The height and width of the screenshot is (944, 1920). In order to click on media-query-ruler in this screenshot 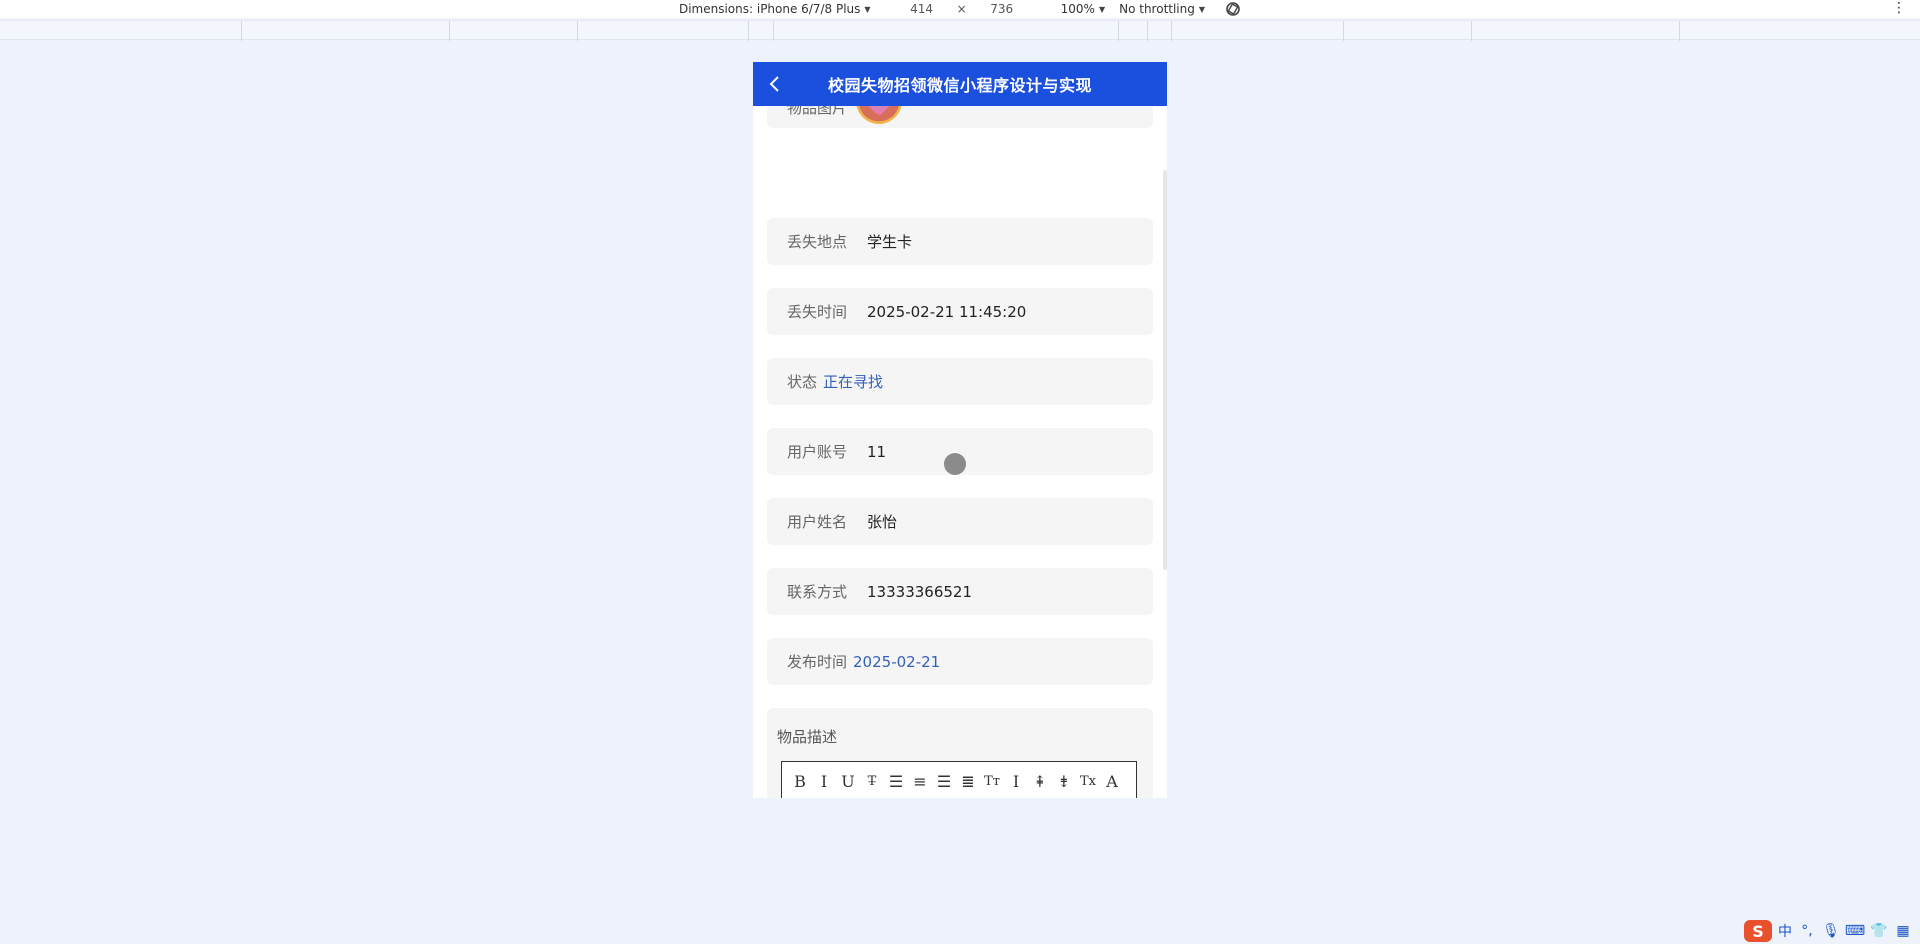, I will do `click(960, 30)`.